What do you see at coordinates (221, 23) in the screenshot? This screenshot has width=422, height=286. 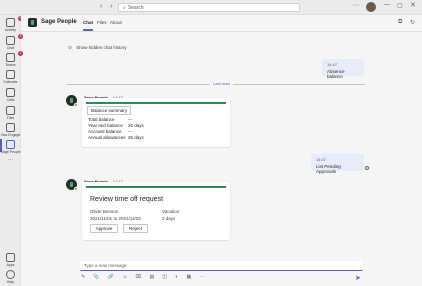 I see `chat-header: Sage People Chat Files About ⧉ ↻` at bounding box center [221, 23].